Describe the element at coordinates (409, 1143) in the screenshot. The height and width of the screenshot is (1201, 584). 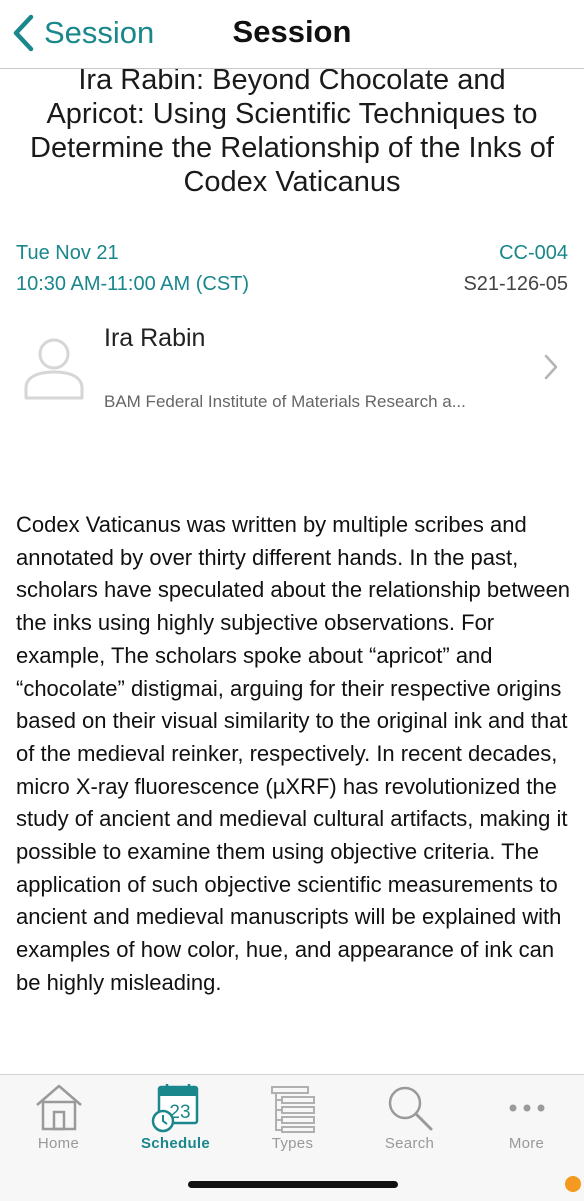
I see `tab-search-label: Search` at that location.